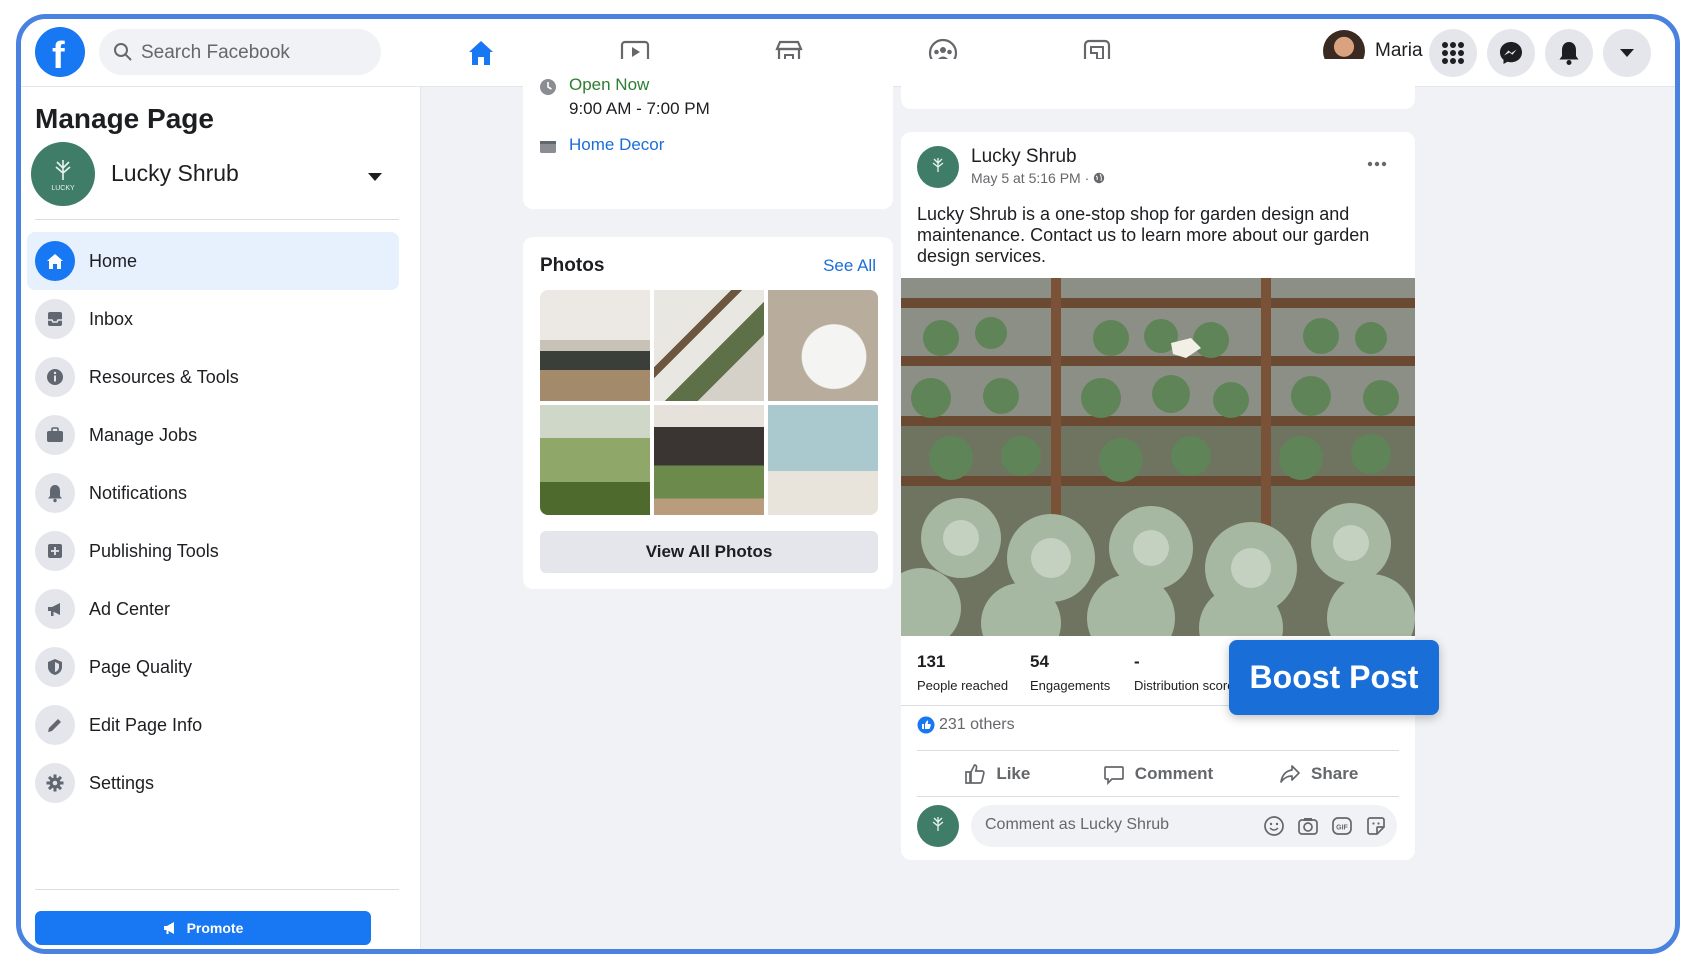  Describe the element at coordinates (55, 667) in the screenshot. I see `shield-icon` at that location.